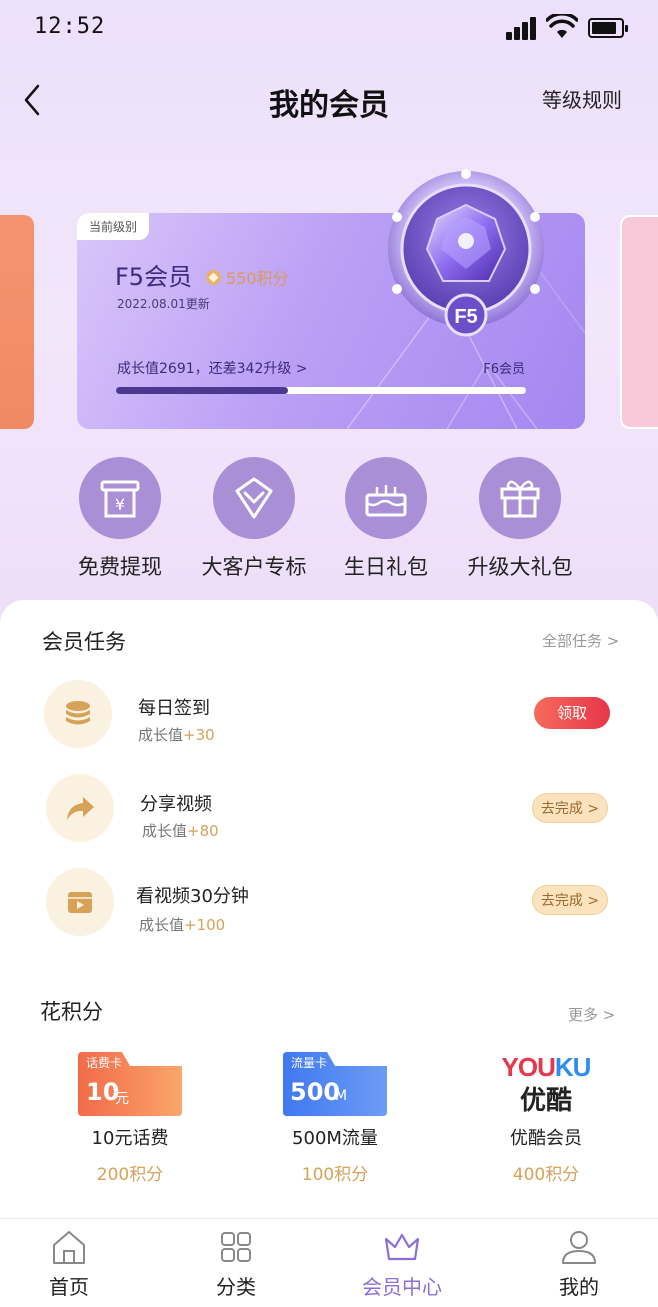  What do you see at coordinates (520, 567) in the screenshot?
I see `benefit-label: 升级大礼包` at bounding box center [520, 567].